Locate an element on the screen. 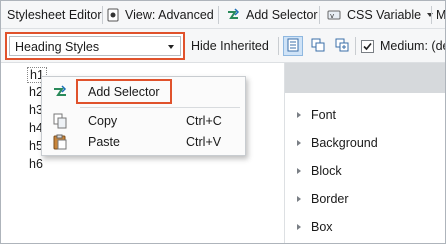 This screenshot has width=446, height=244. more-label: M is located at coordinates (441, 15).